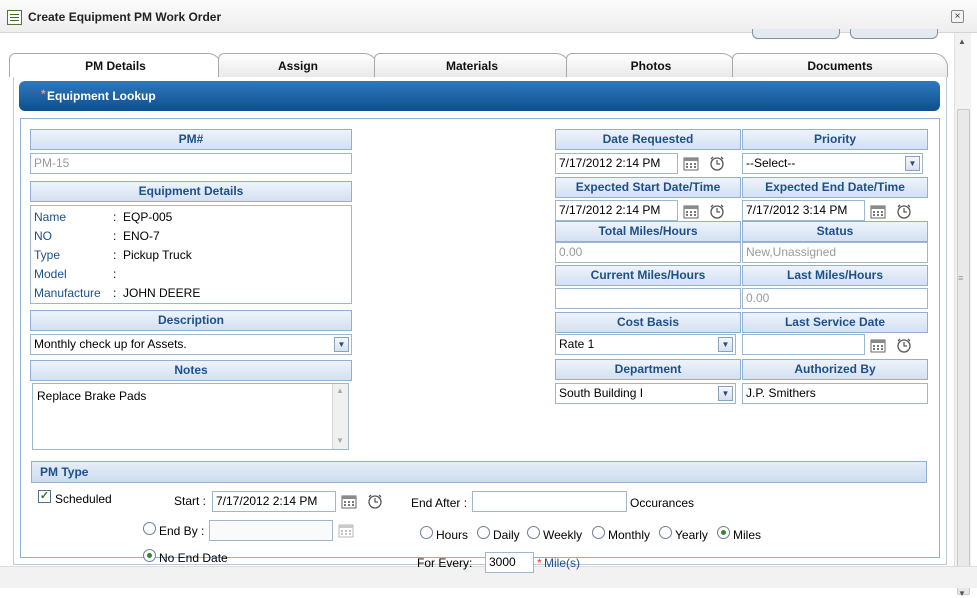 This screenshot has height=598, width=977. Describe the element at coordinates (190, 416) in the screenshot. I see `notes-textarea: Replace Brake Pads ▲ ▼` at that location.